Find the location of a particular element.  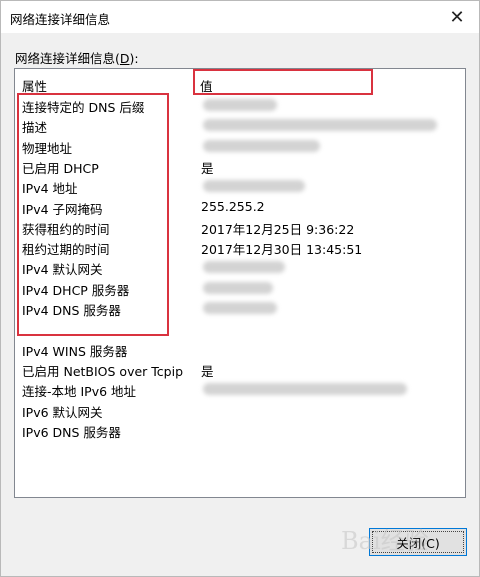

table-row: 物理地址 is located at coordinates (240, 146).